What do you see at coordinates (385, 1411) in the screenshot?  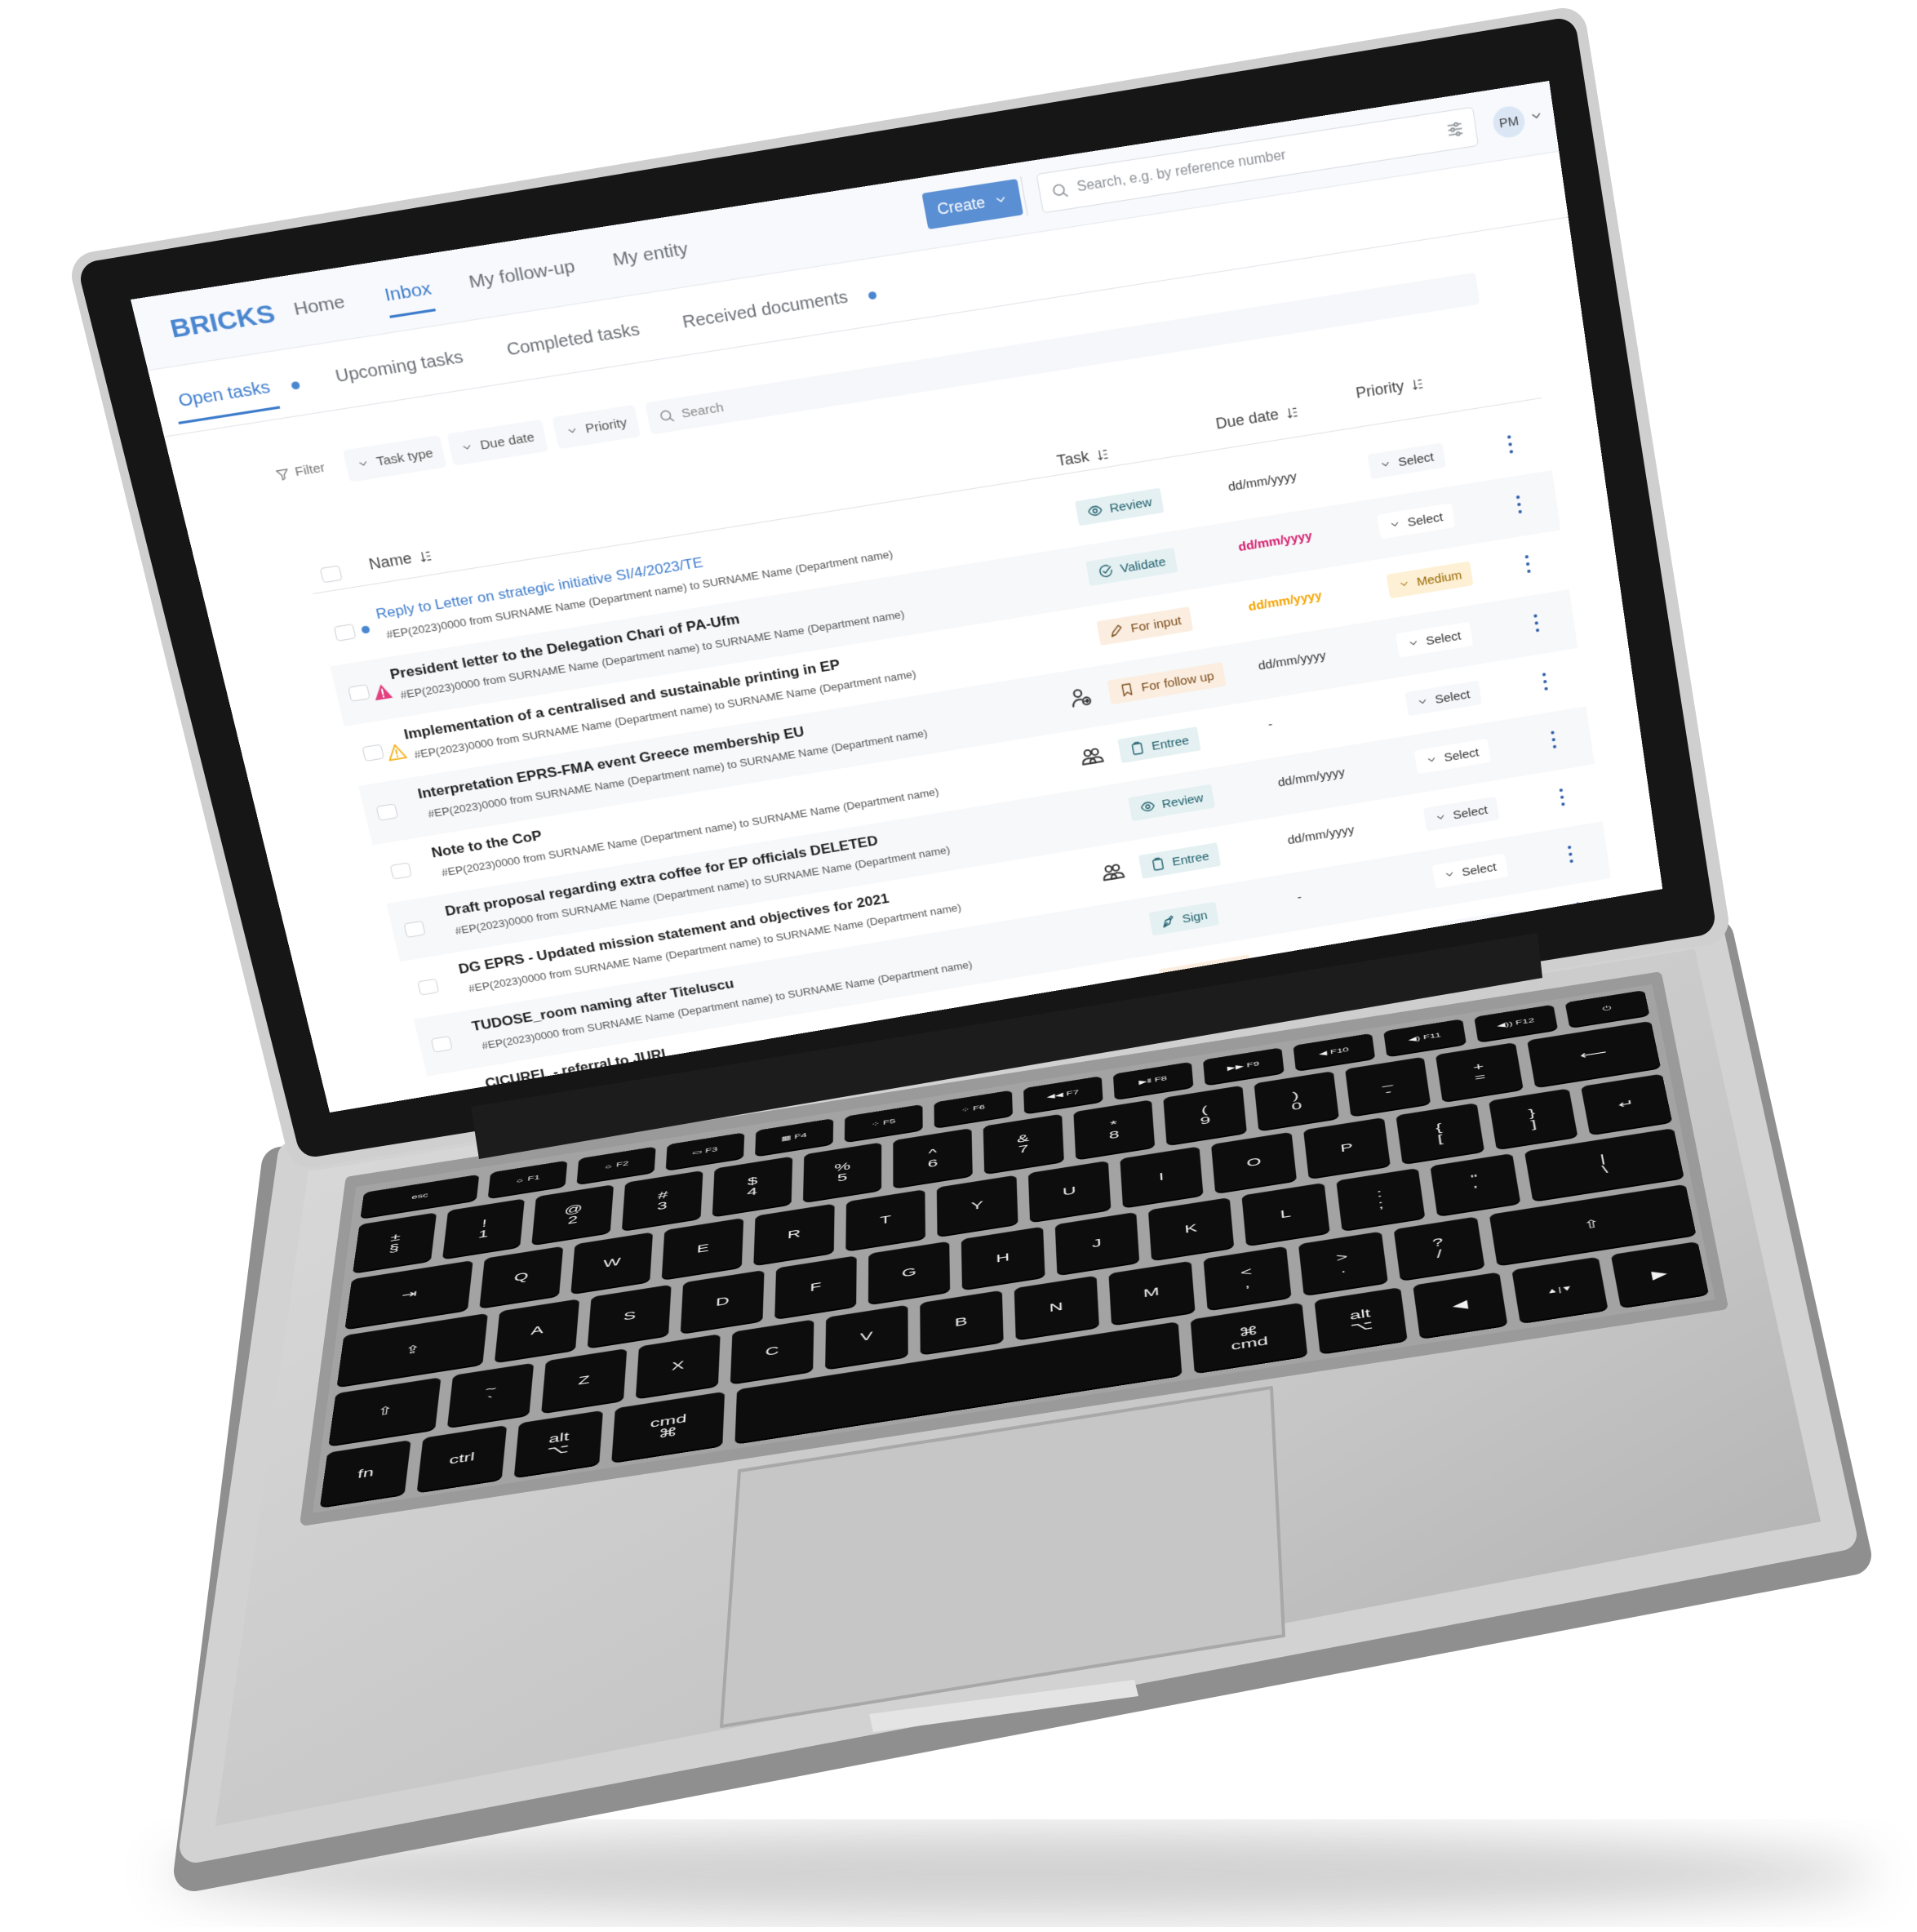 I see `key: ⇧` at bounding box center [385, 1411].